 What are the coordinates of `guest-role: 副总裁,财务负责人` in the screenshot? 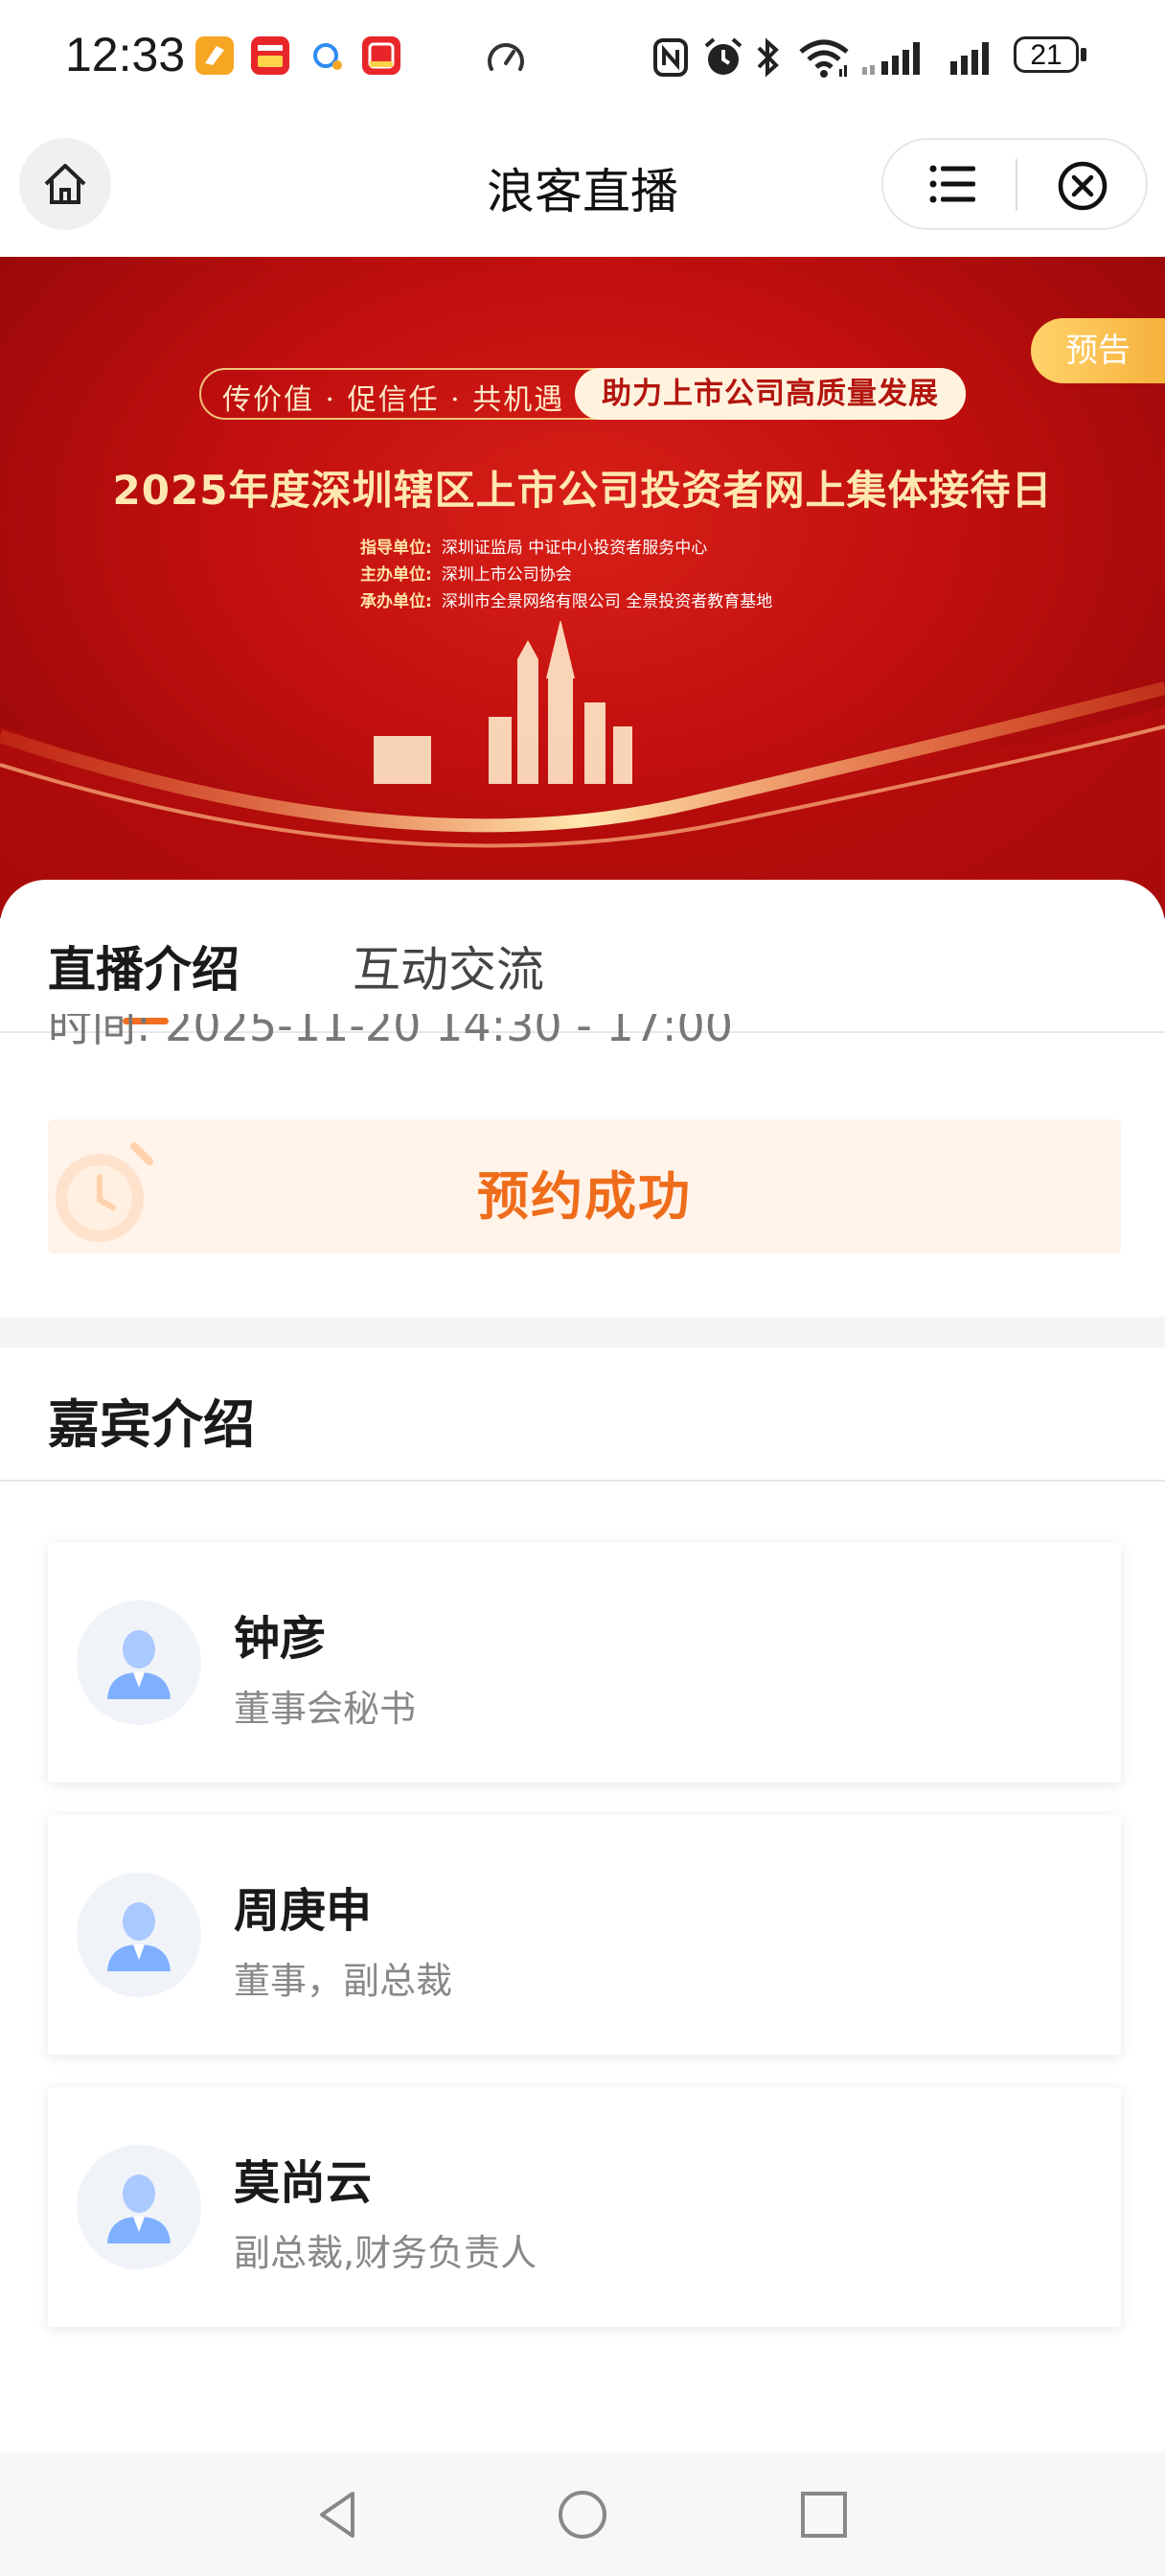 It's located at (386, 2253).